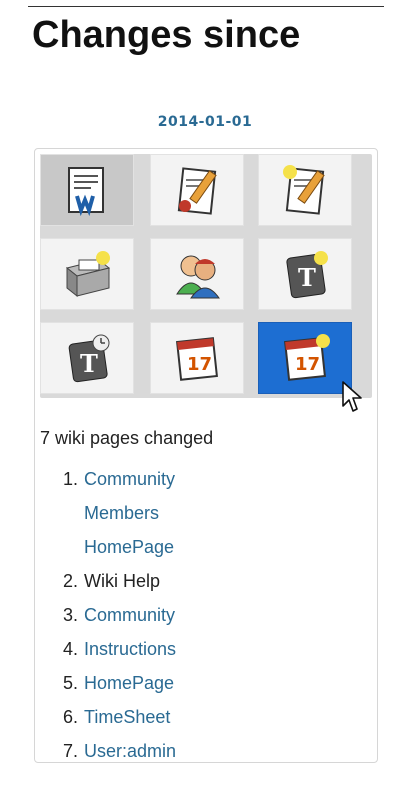 This screenshot has height=803, width=394. I want to click on toolbar-timesheet-clock: T, so click(87, 358).